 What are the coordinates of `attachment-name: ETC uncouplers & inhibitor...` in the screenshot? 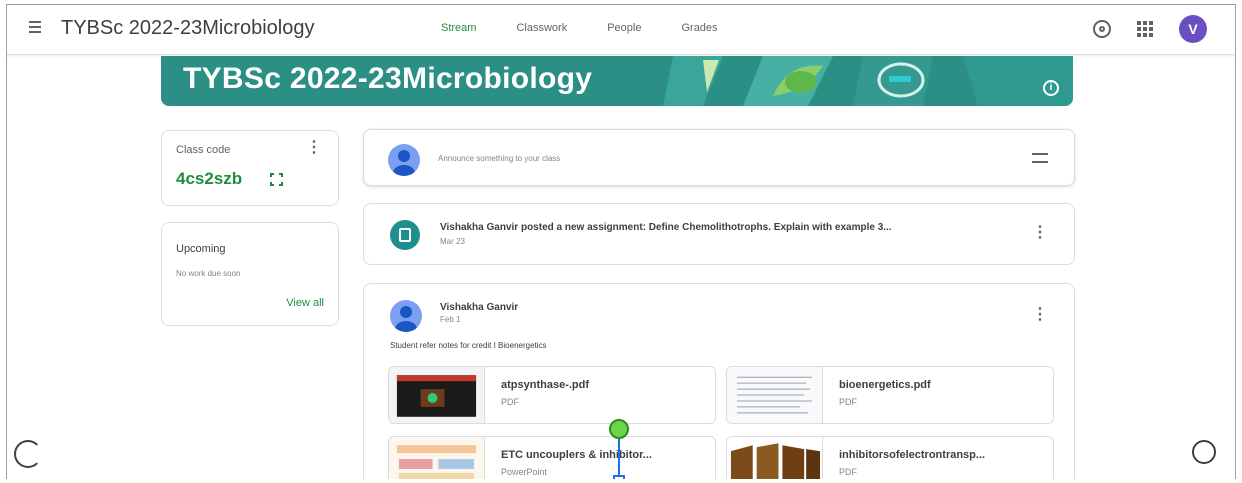 It's located at (576, 455).